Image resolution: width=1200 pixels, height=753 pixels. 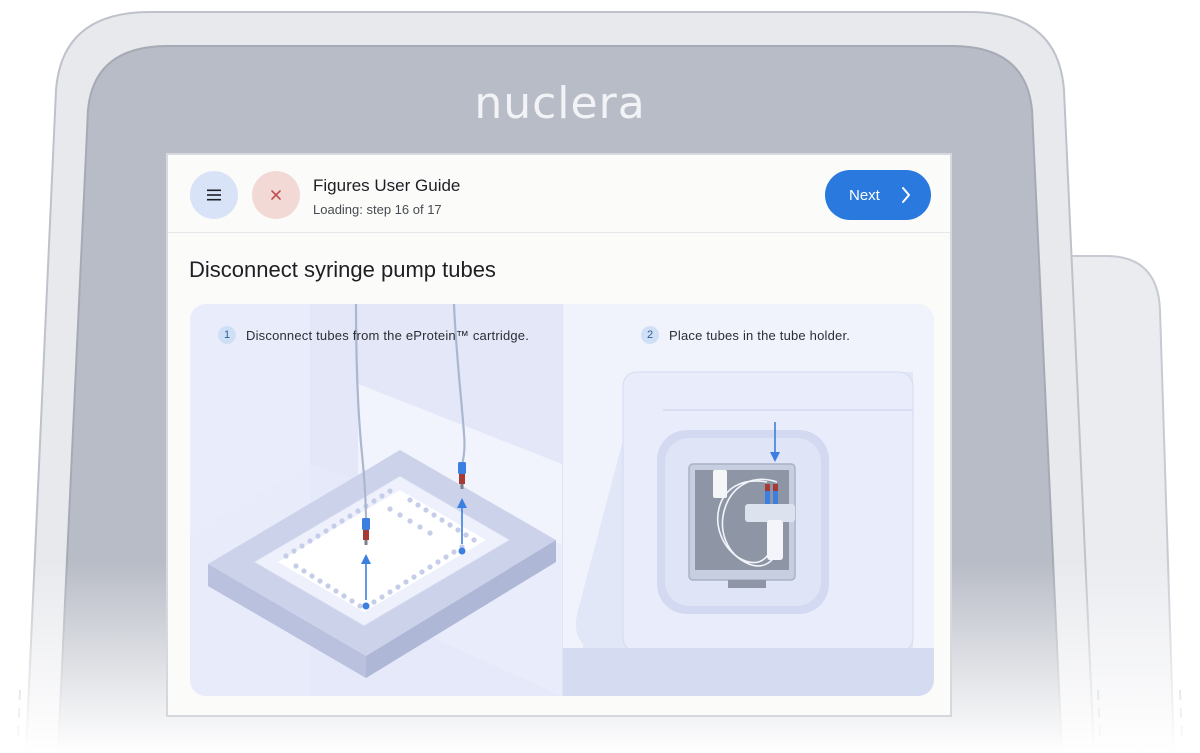 I want to click on hamburger-menu-icon, so click(x=214, y=195).